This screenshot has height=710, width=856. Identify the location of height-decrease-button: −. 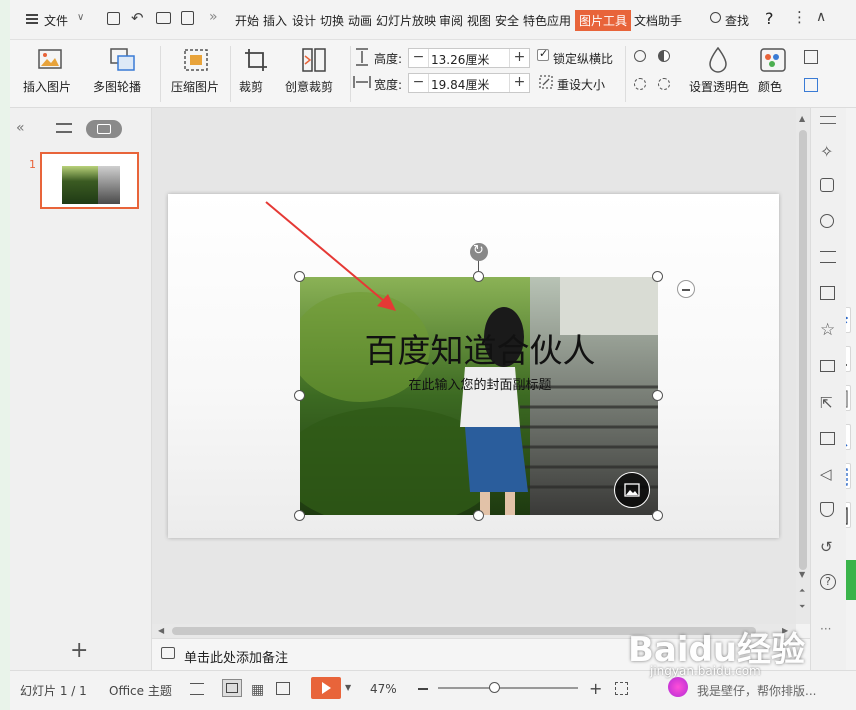
(419, 58).